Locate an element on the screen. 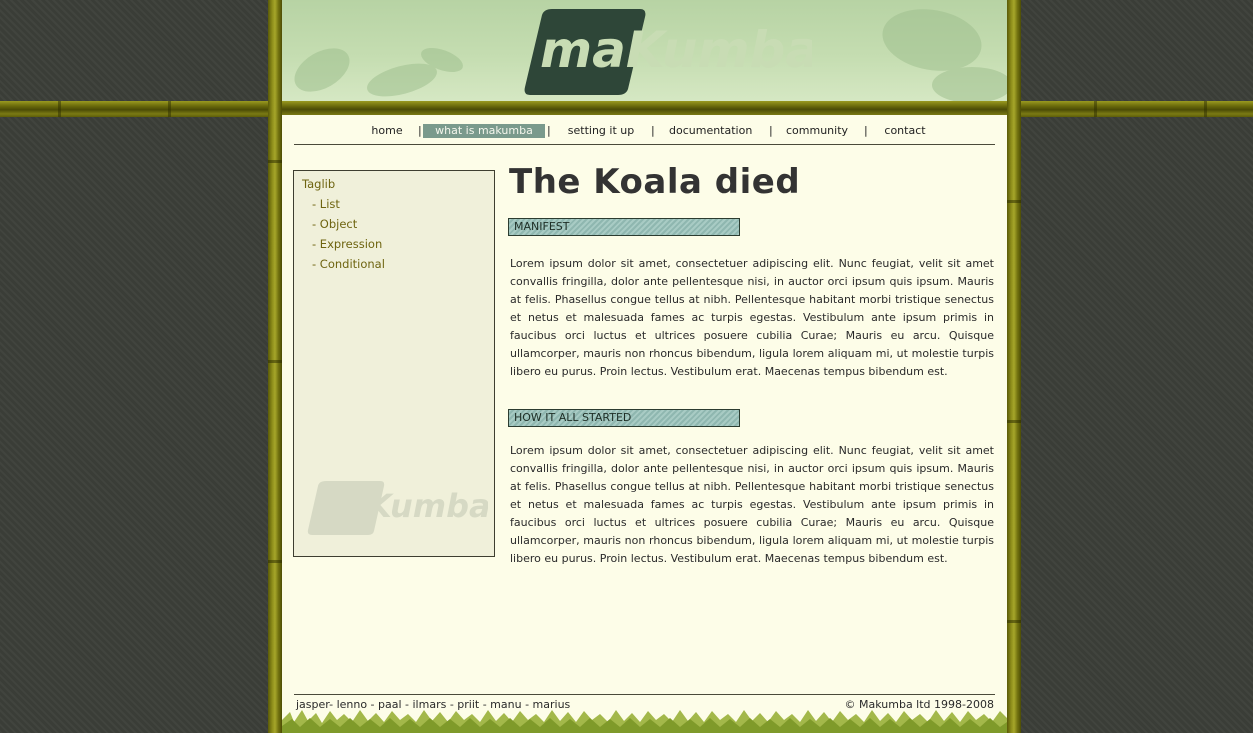  page-title: The Koala died is located at coordinates (655, 182).